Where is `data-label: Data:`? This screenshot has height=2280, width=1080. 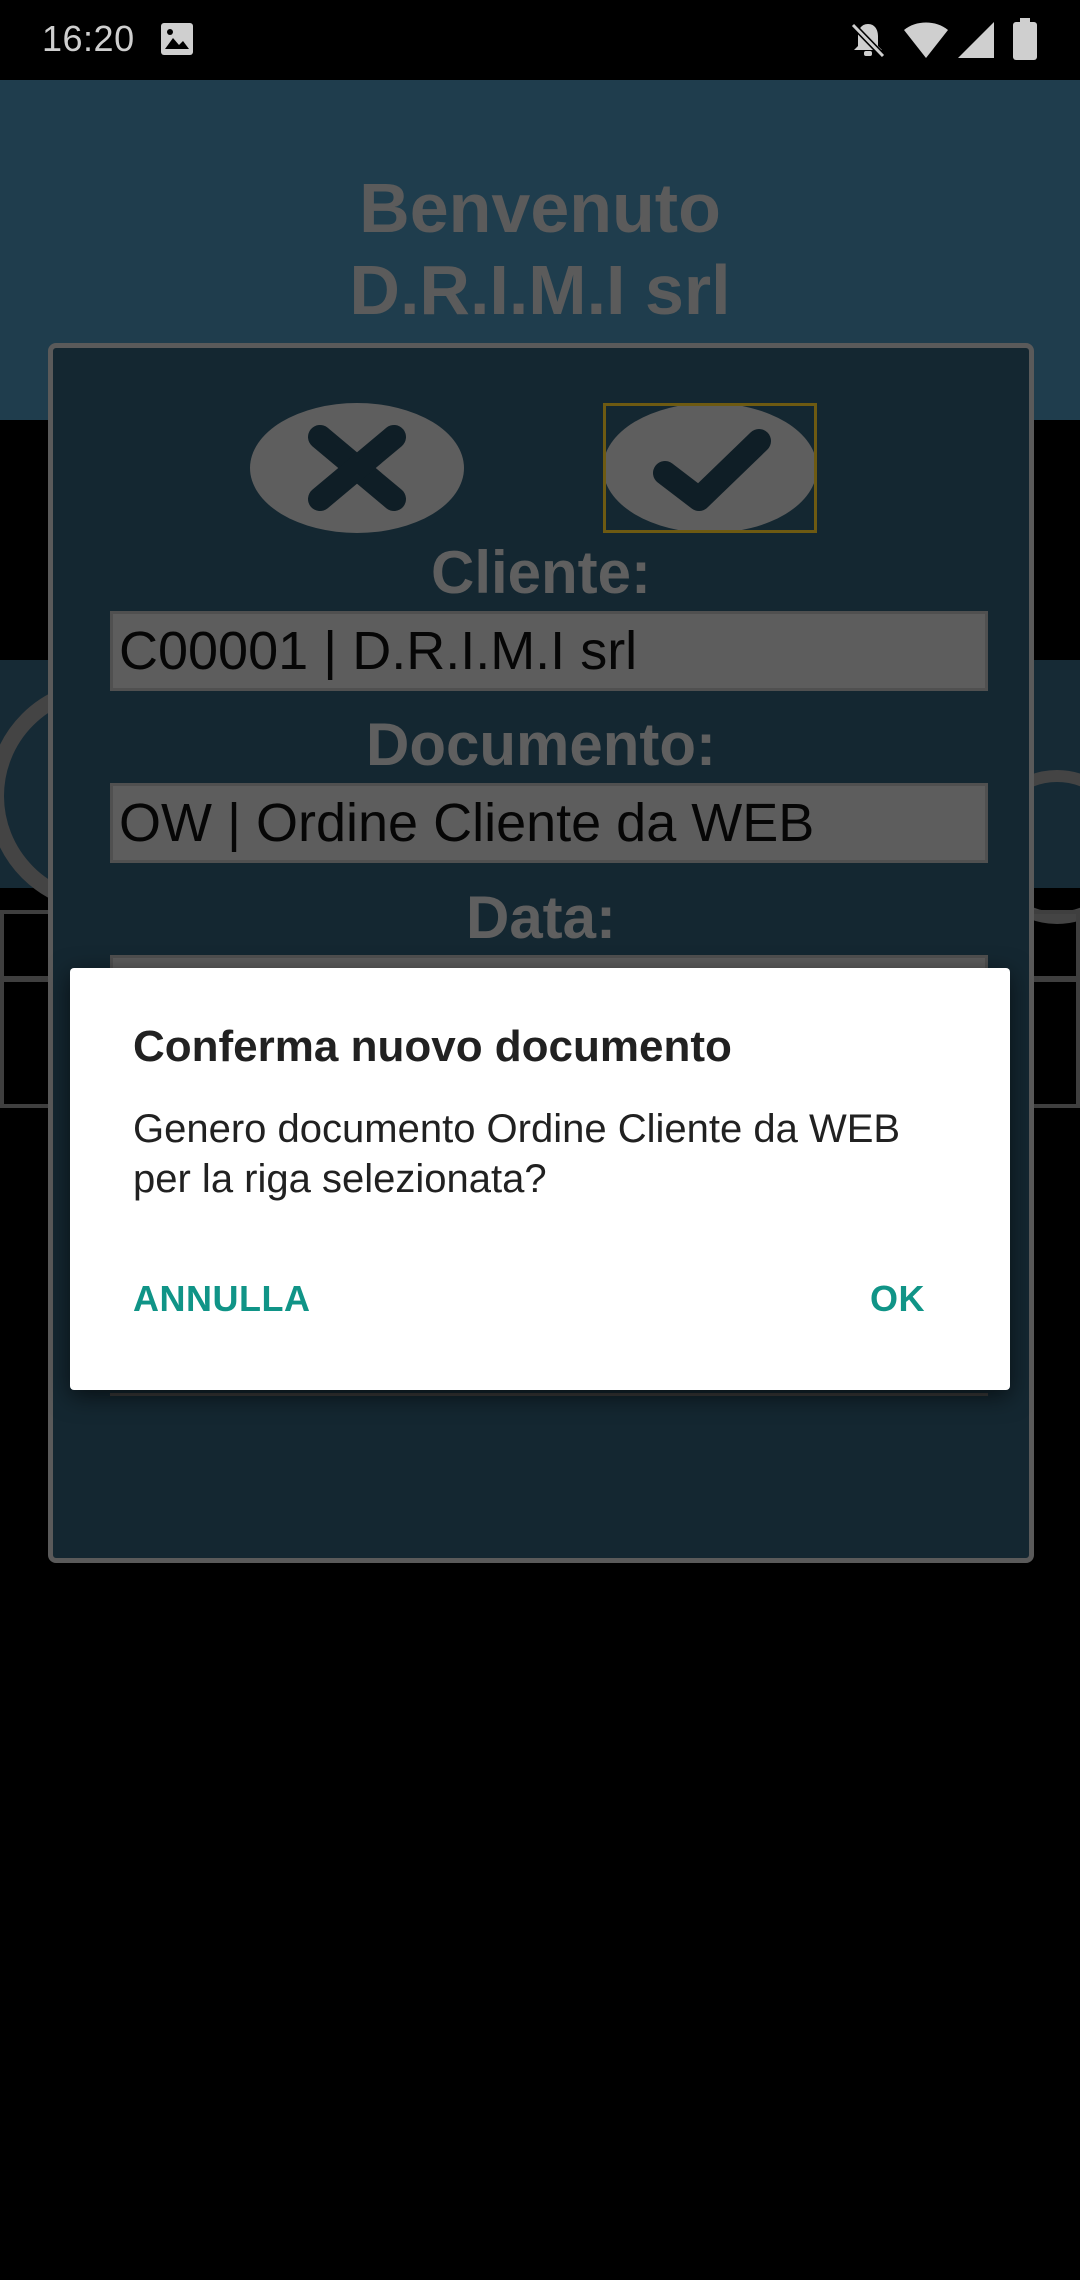
data-label: Data: is located at coordinates (541, 917).